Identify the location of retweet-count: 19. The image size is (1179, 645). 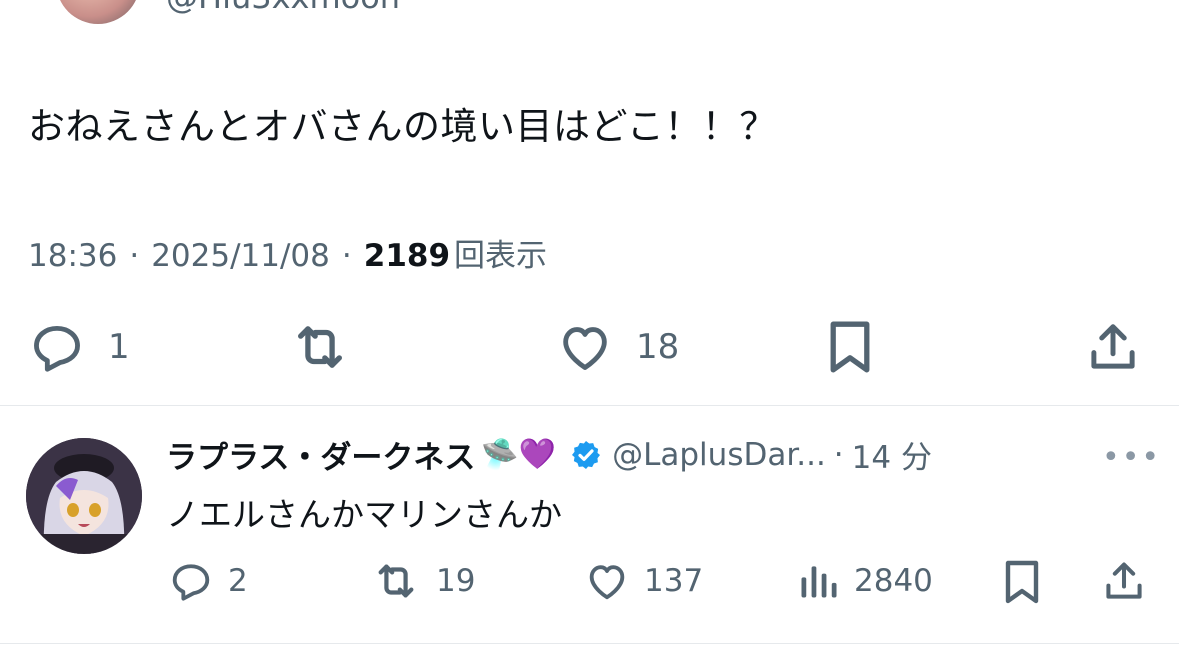
(456, 581).